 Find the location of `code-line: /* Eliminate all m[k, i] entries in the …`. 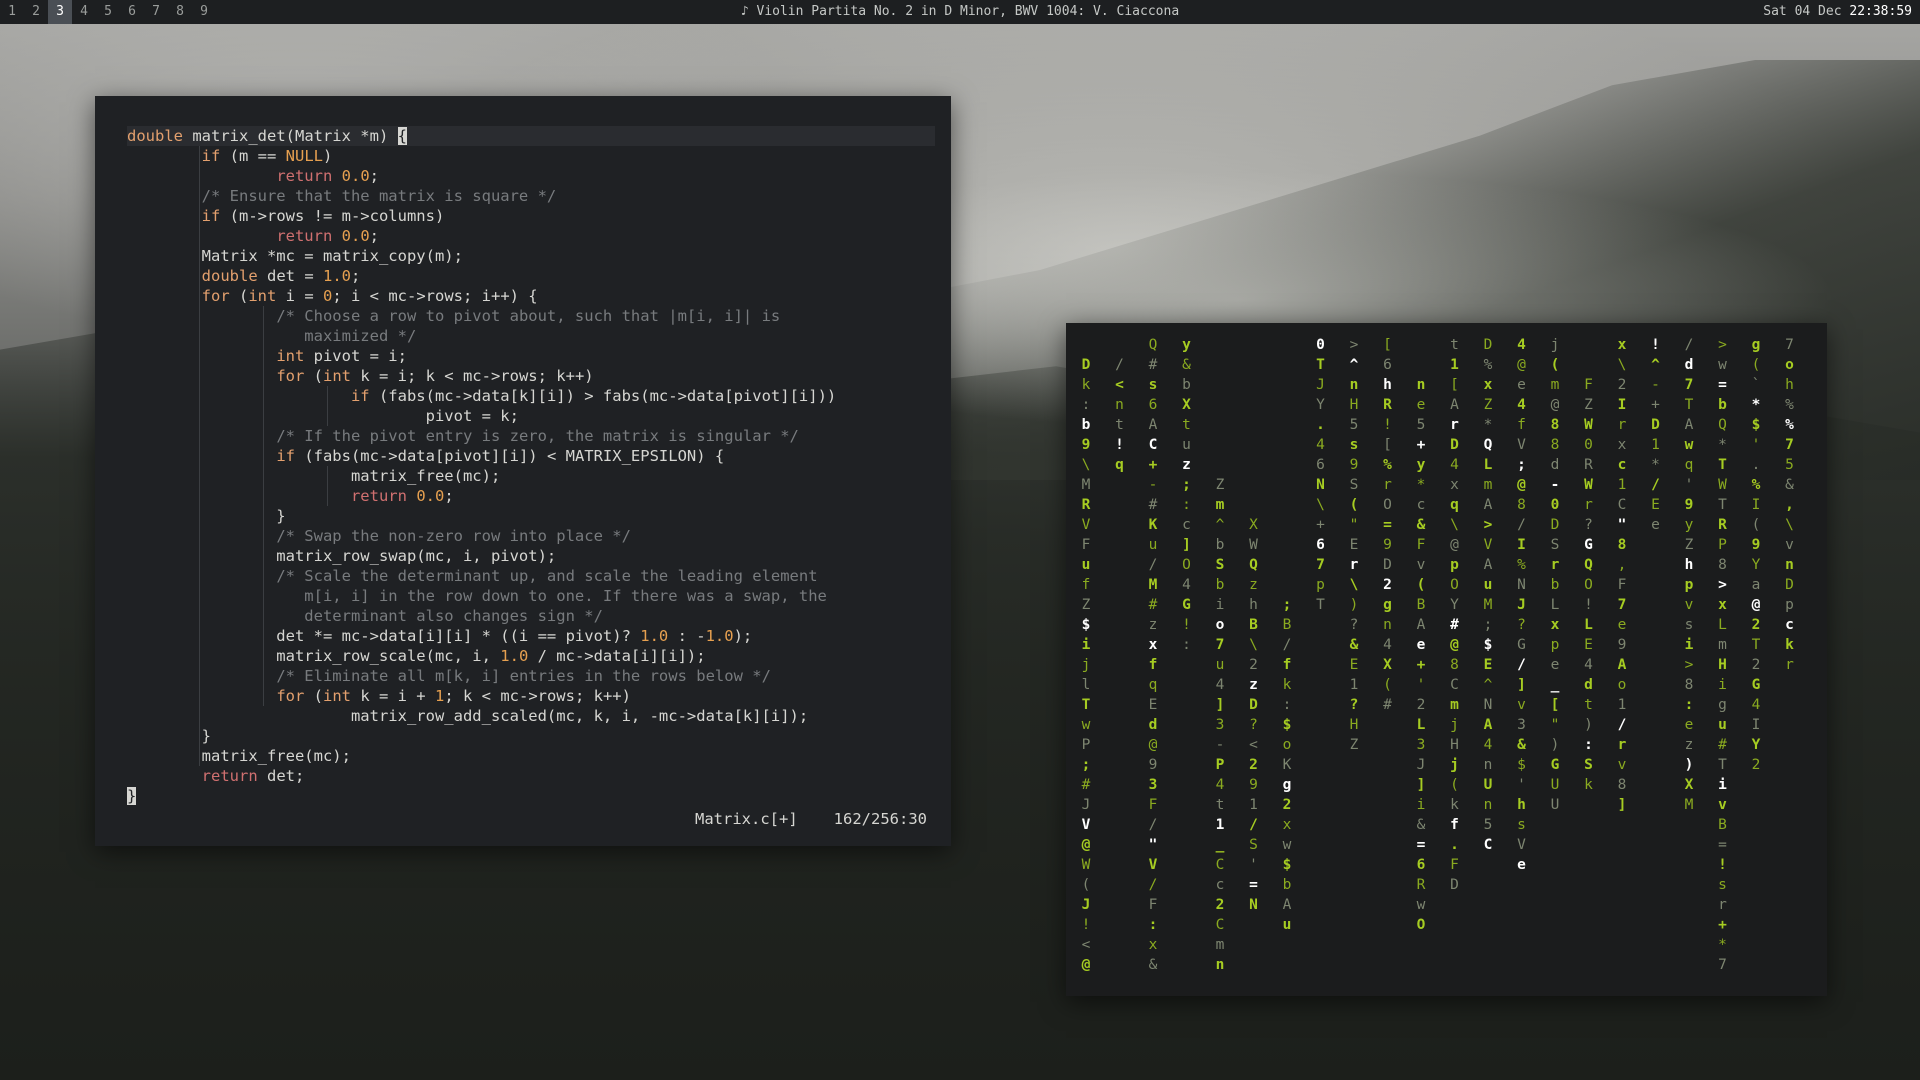

code-line: /* Eliminate all m[k, i] entries in the … is located at coordinates (531, 676).